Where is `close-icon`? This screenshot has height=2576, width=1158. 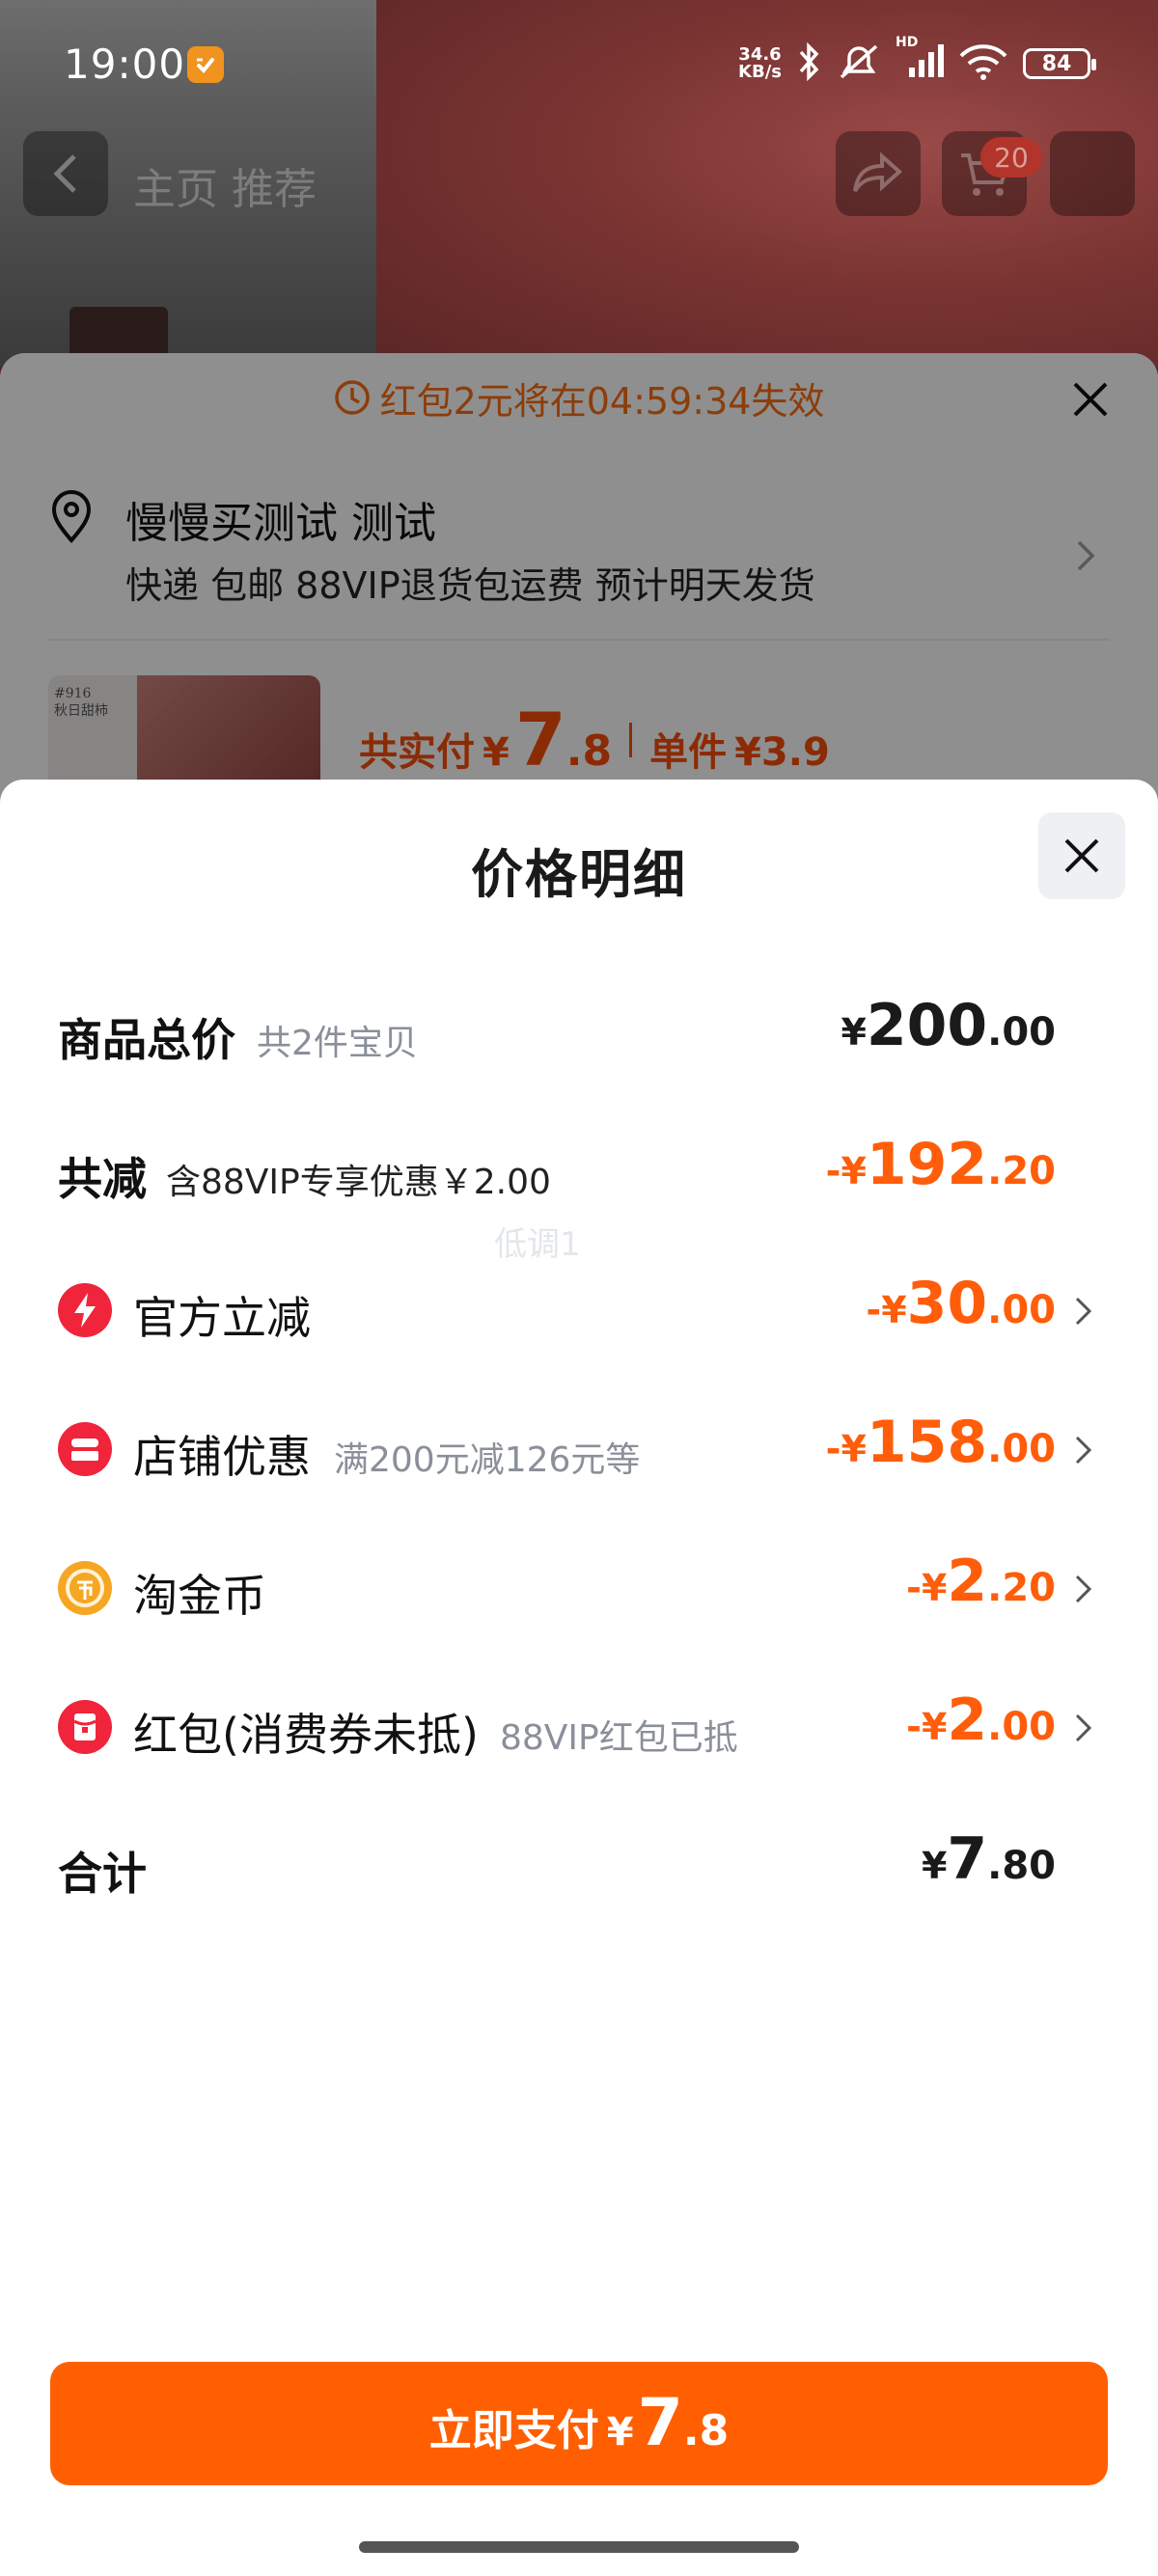 close-icon is located at coordinates (1081, 856).